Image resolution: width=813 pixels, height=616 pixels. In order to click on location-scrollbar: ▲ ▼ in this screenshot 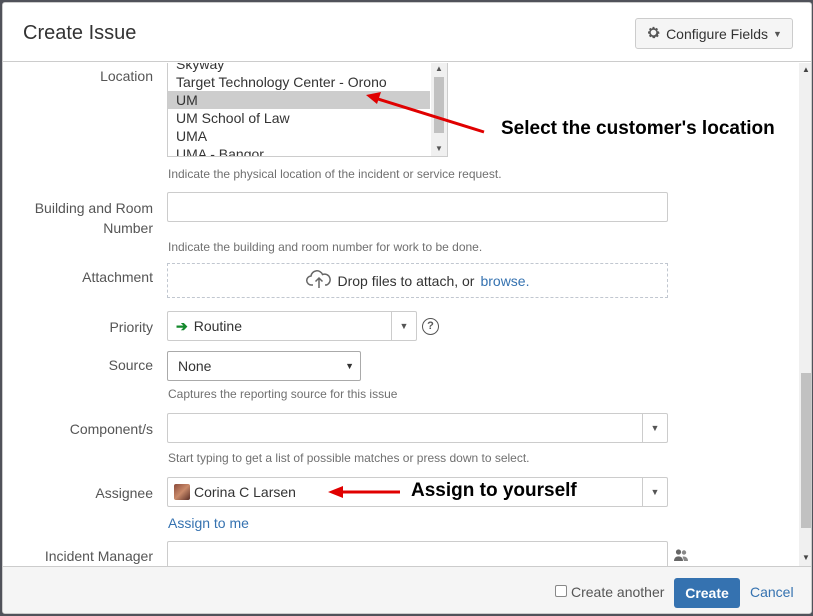, I will do `click(439, 109)`.